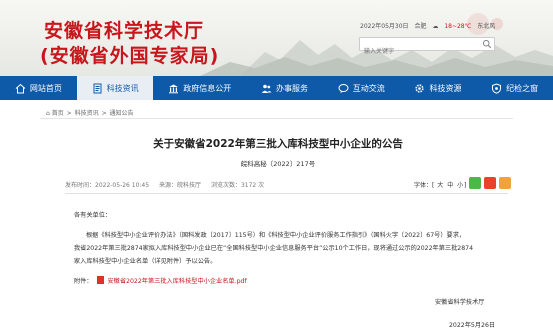 This screenshot has height=331, width=553. Describe the element at coordinates (174, 88) in the screenshot. I see `building-icon` at that location.